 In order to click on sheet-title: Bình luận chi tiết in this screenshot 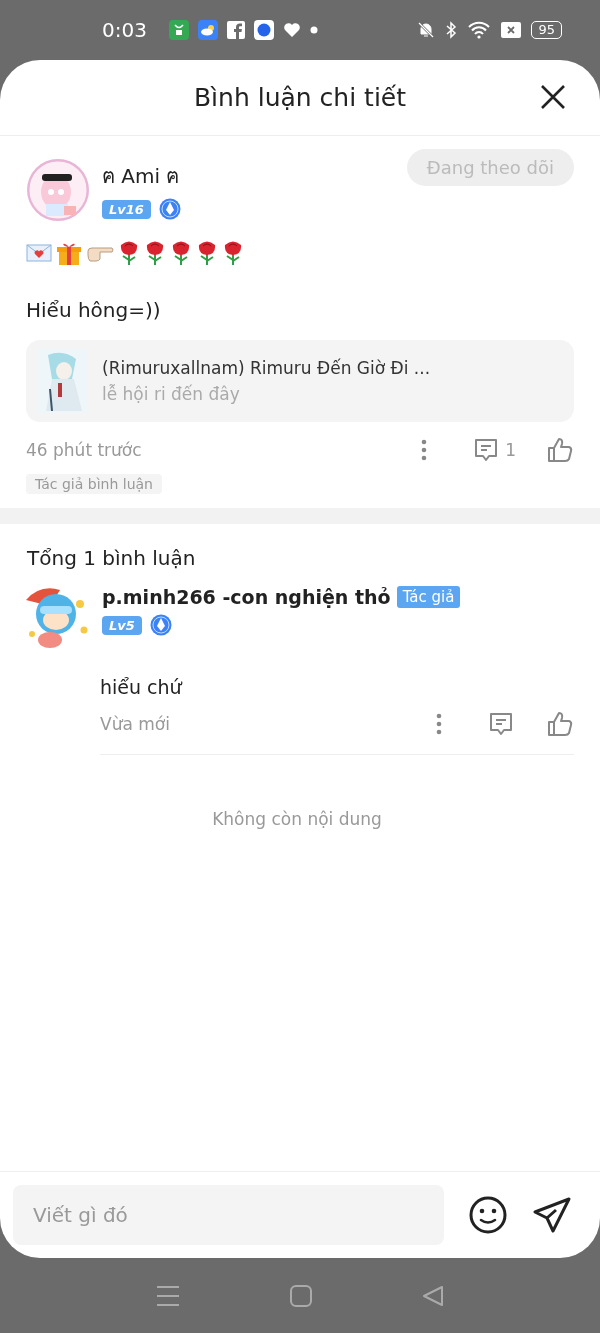, I will do `click(300, 97)`.